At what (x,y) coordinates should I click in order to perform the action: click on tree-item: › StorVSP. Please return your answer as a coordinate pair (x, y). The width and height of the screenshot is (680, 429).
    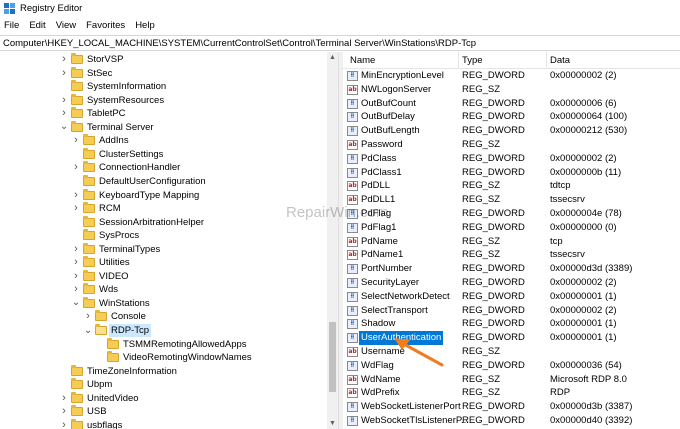
    Looking at the image, I should click on (91, 59).